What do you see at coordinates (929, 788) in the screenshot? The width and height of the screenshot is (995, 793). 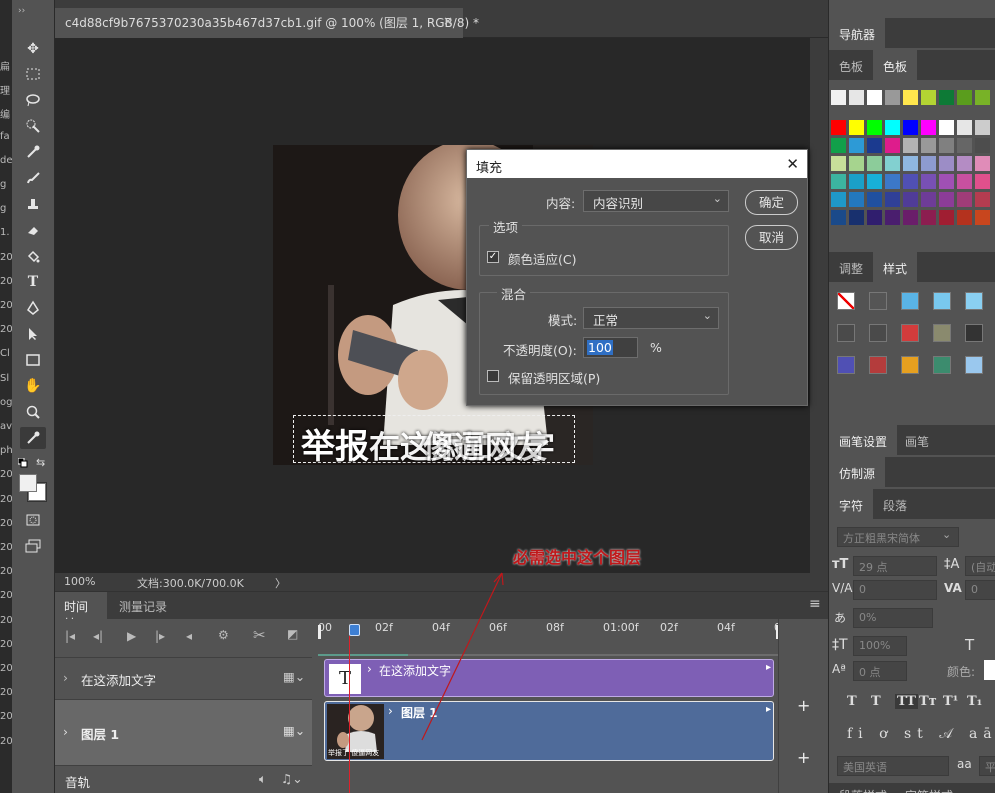 I see `tab-character-styles: 字符样式` at bounding box center [929, 788].